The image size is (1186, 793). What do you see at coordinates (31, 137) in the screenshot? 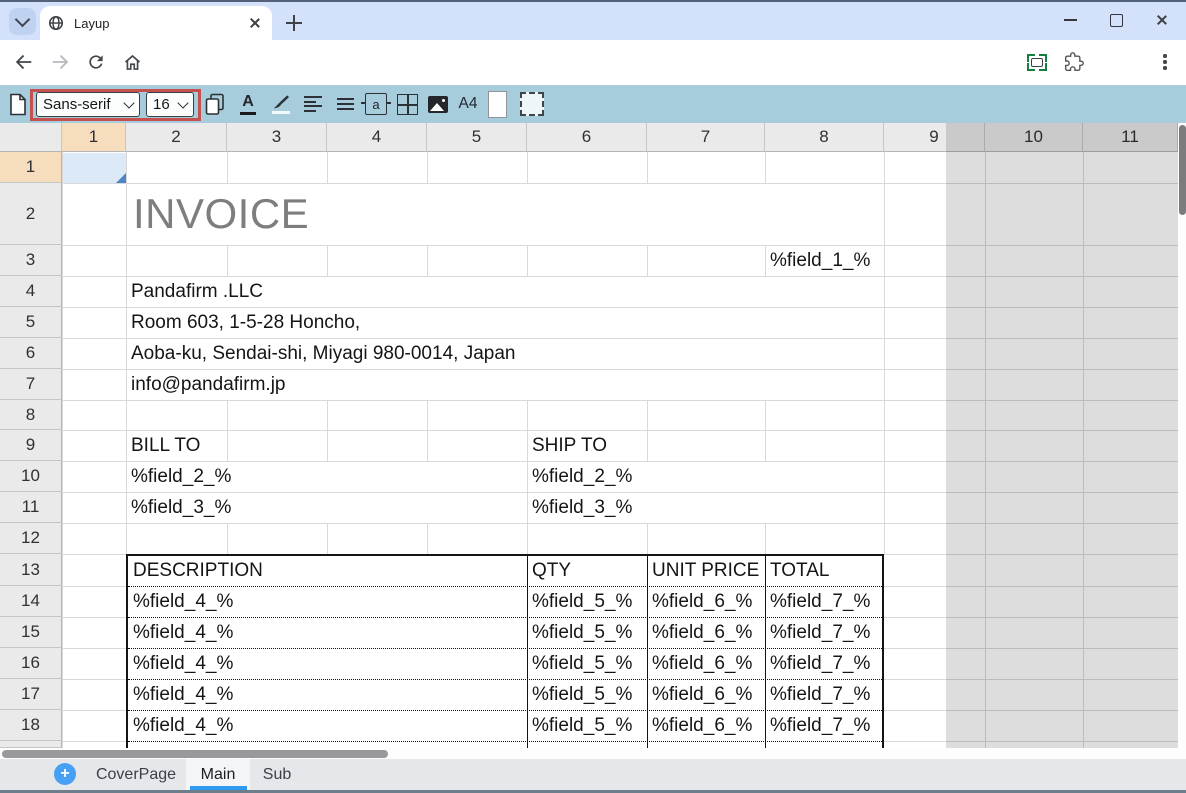
I see `grid-corner` at bounding box center [31, 137].